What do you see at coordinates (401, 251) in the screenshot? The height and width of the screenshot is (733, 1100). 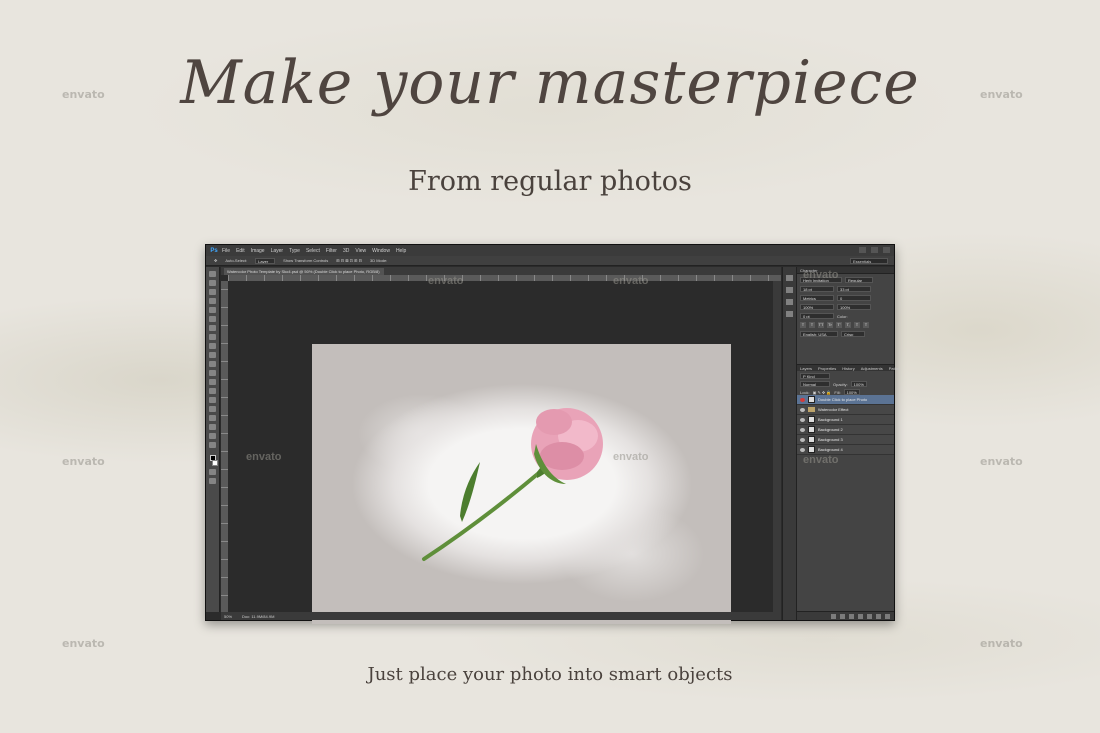 I see `menu-help: Help` at bounding box center [401, 251].